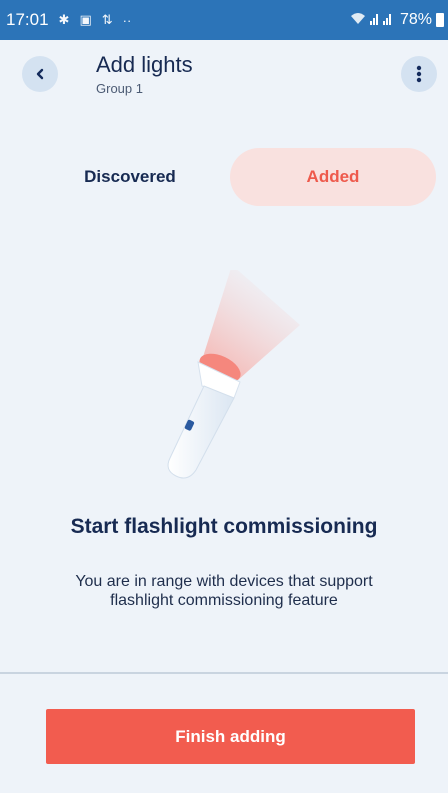  What do you see at coordinates (119, 88) in the screenshot?
I see `page-subtitle: Group 1` at bounding box center [119, 88].